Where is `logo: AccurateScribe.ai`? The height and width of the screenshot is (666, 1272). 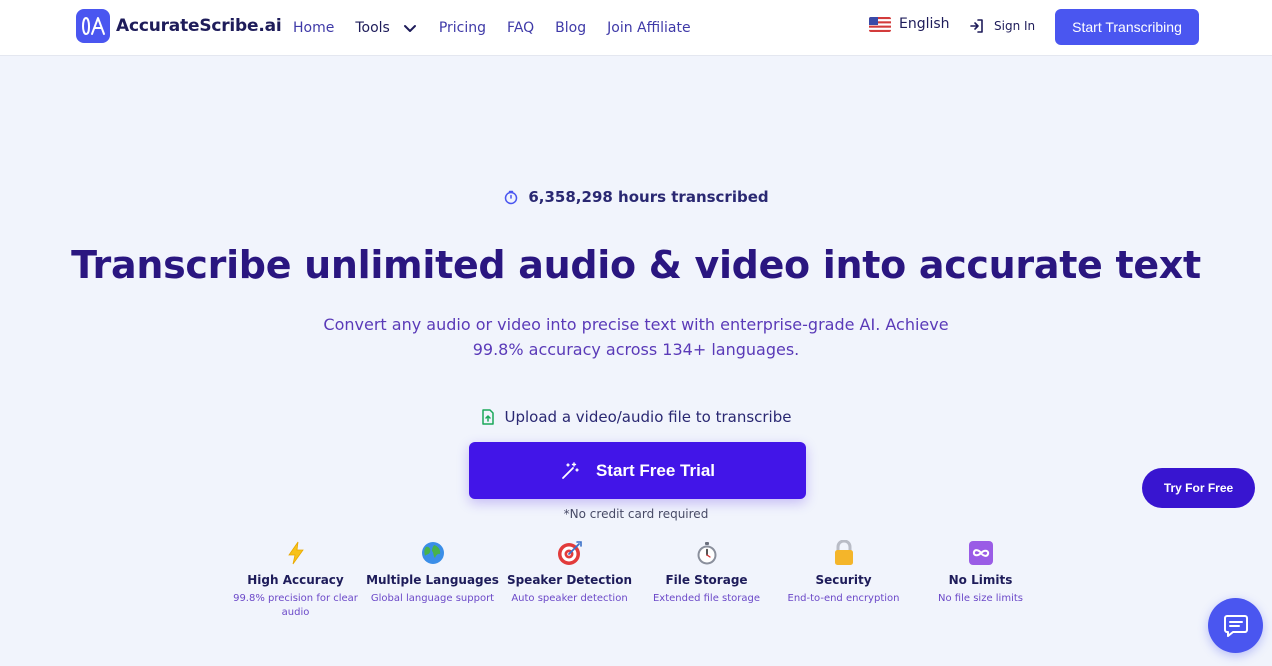 logo: AccurateScribe.ai is located at coordinates (179, 26).